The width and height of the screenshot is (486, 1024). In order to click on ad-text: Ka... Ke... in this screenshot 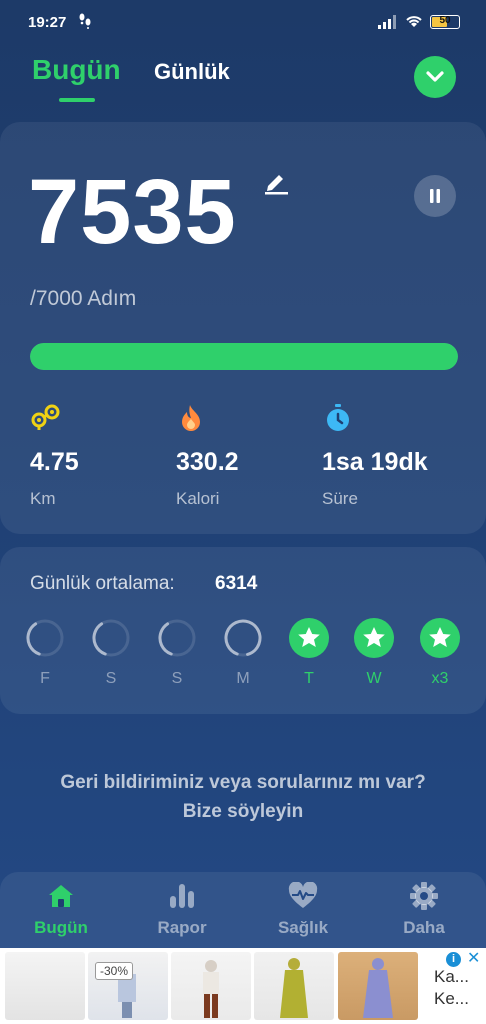, I will do `click(451, 988)`.